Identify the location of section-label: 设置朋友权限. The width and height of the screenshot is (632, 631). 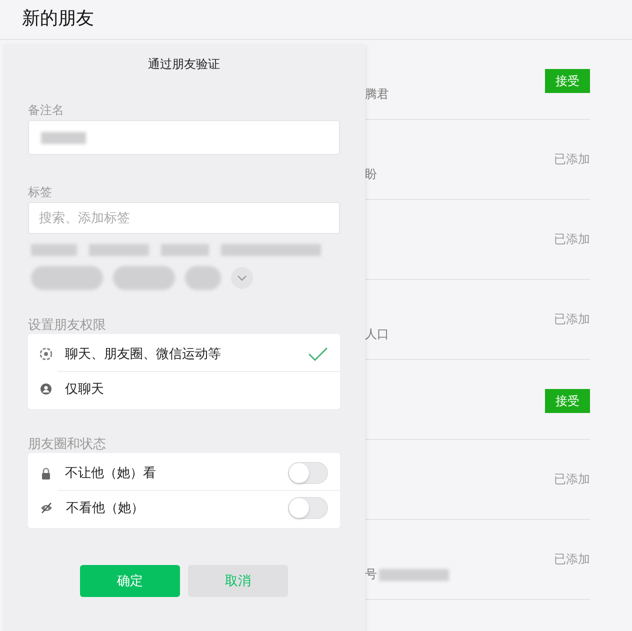
(67, 325).